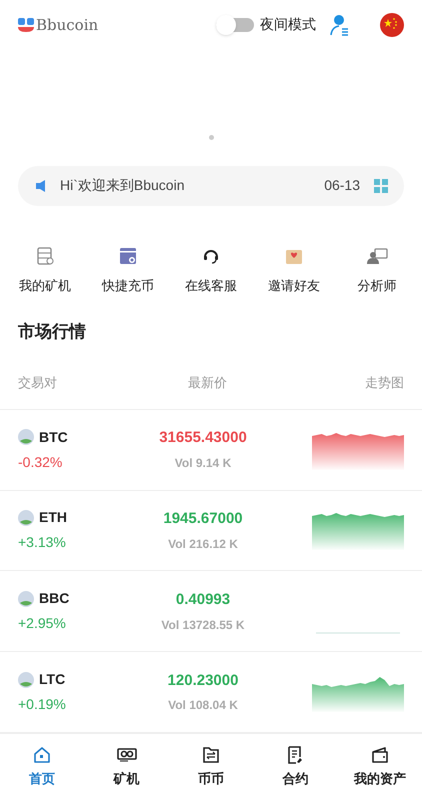  What do you see at coordinates (211, 450) in the screenshot?
I see `market-row: BTC -0.32% 31655.43000 Vol 9.14 K` at bounding box center [211, 450].